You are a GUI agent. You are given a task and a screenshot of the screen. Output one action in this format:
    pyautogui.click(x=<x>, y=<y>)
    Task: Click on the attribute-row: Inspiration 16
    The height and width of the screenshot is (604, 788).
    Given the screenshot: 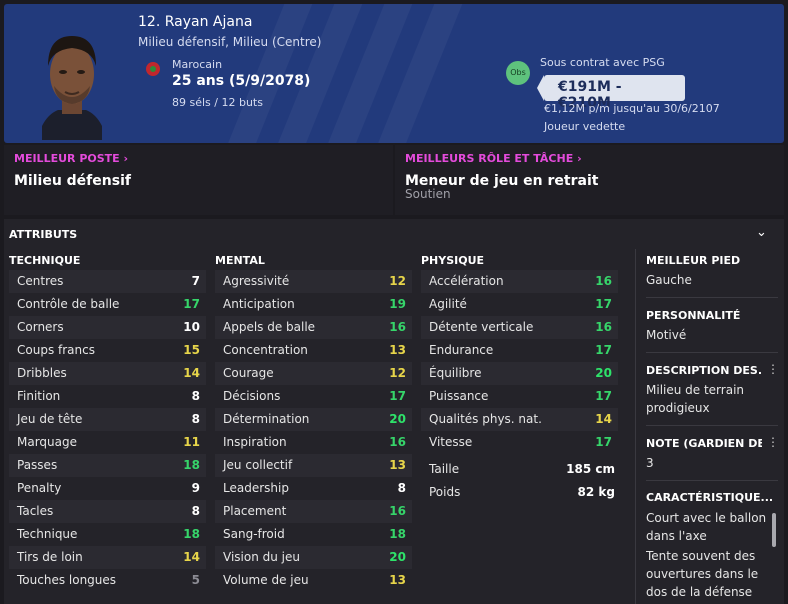 What is the action you would take?
    pyautogui.click(x=313, y=442)
    